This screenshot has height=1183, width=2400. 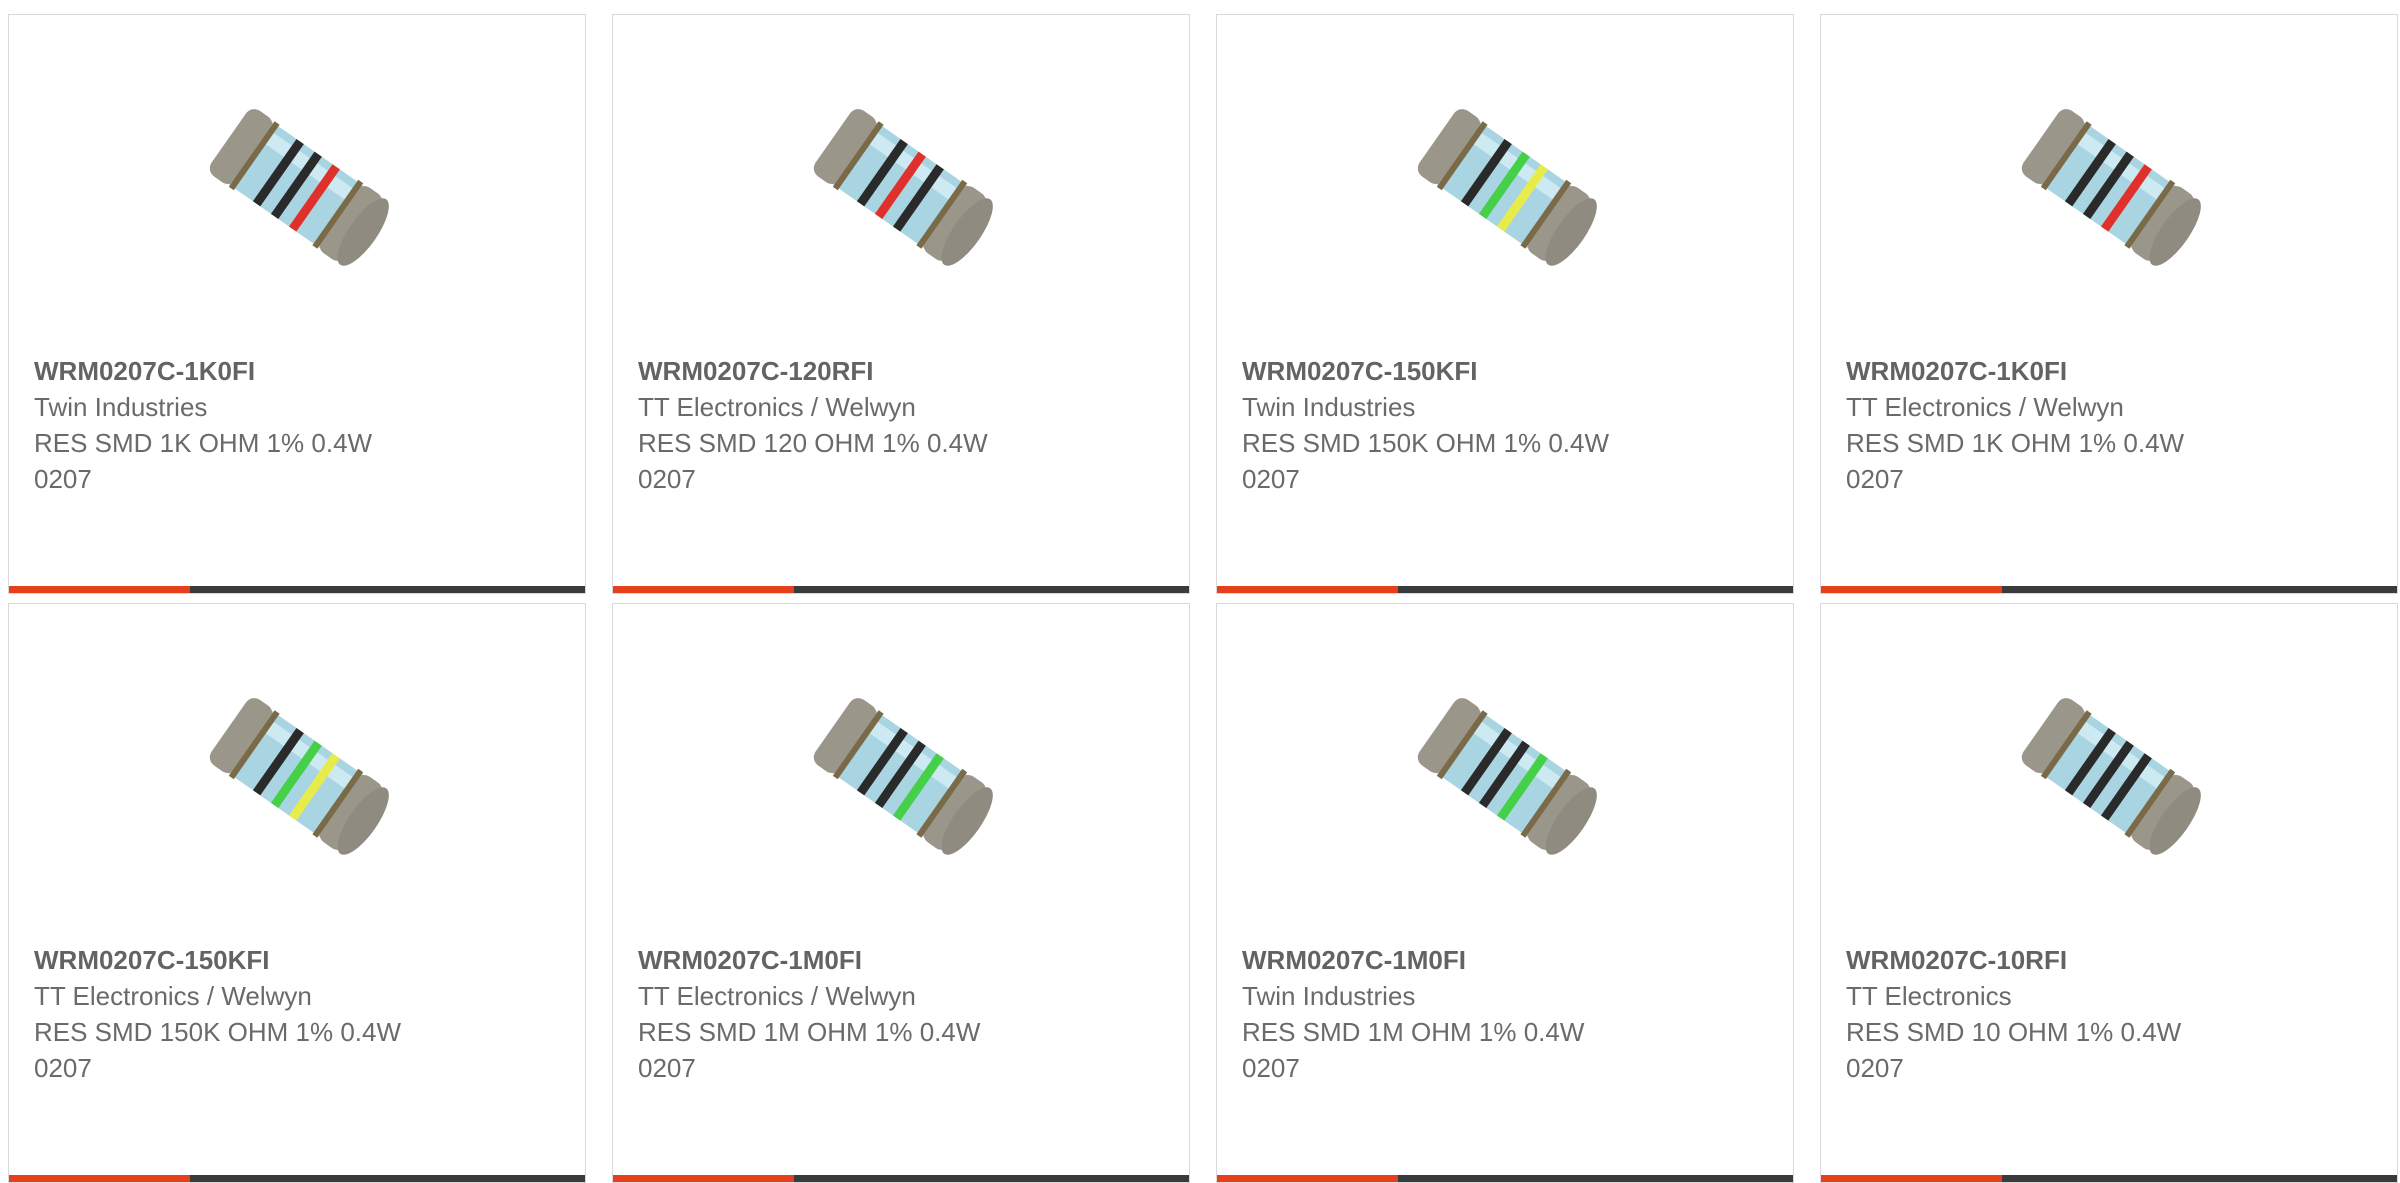 I want to click on description: RES SMD 10 OHM 1% 0.4W 0207, so click(x=2014, y=1050).